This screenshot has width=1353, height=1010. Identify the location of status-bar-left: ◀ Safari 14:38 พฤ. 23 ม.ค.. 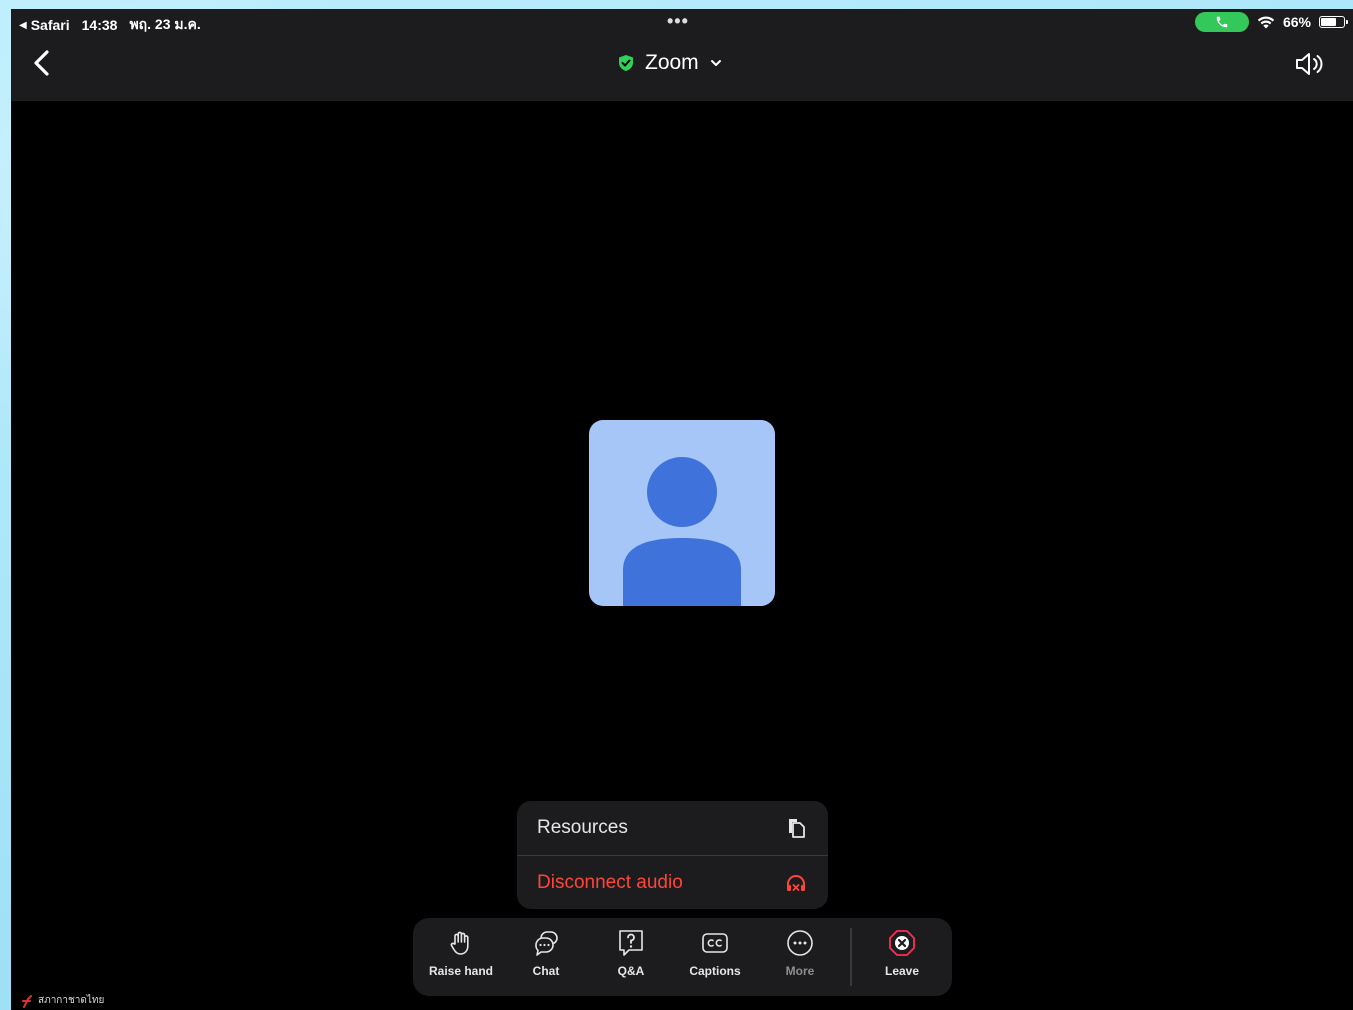
(110, 25).